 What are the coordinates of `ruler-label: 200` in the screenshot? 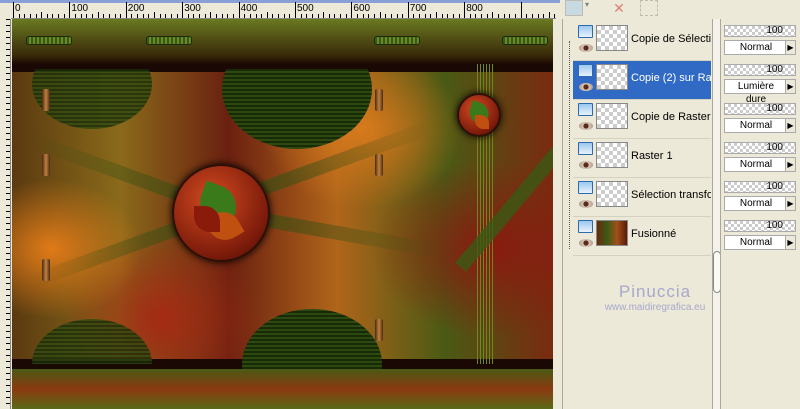 It's located at (136, 8).